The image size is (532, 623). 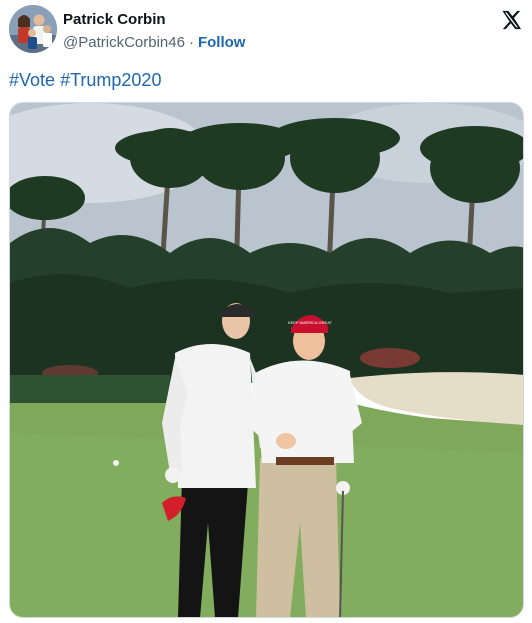 I want to click on hashtag-trump2020: #Trump2020, so click(x=110, y=80).